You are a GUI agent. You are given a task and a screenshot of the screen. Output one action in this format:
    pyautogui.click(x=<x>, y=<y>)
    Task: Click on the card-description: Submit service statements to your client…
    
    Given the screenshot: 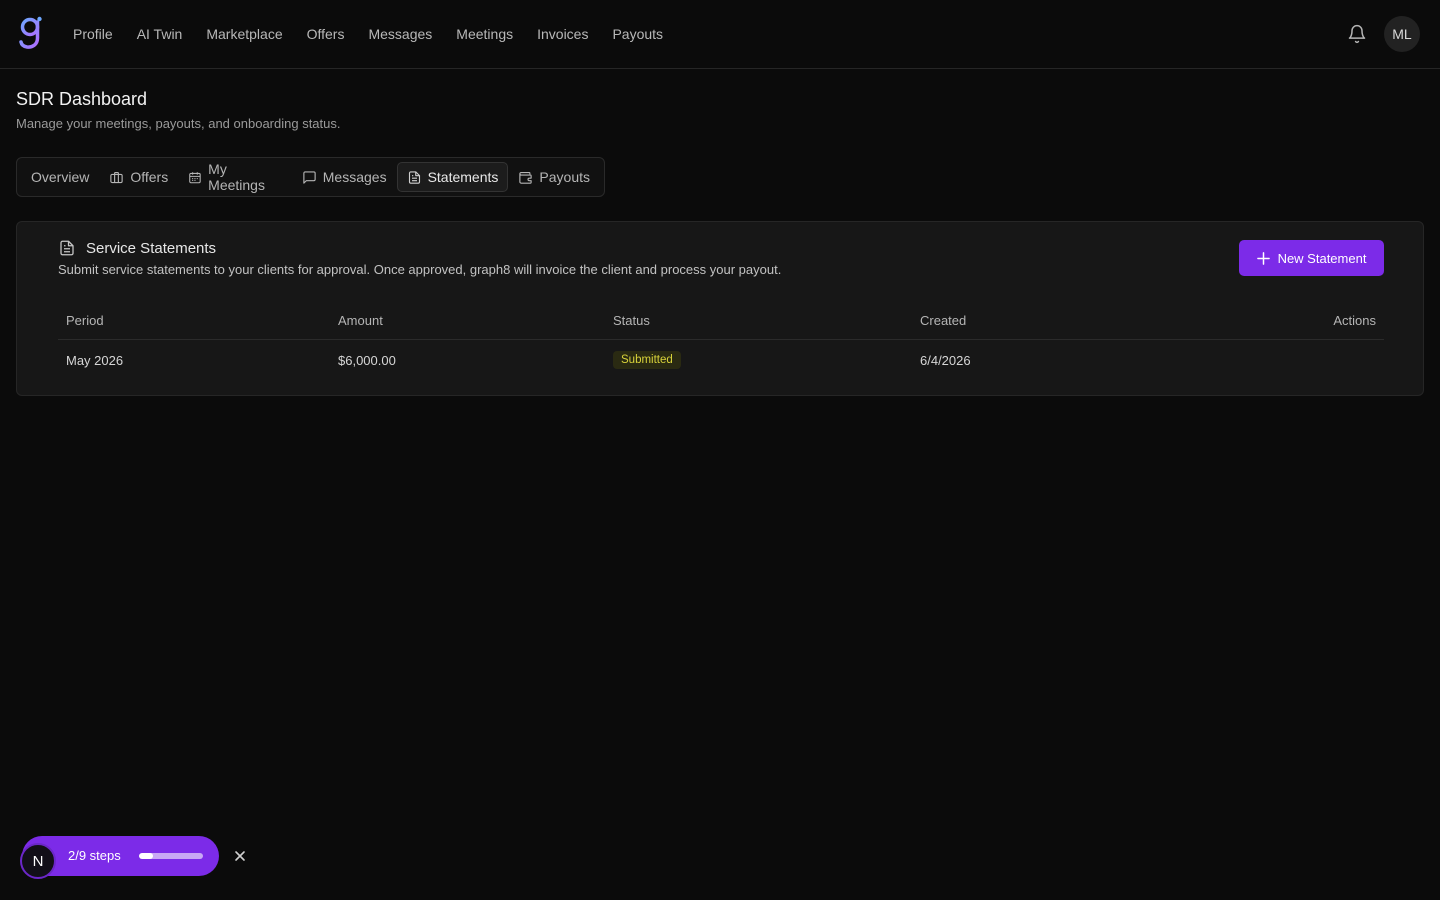 What is the action you would take?
    pyautogui.click(x=420, y=269)
    